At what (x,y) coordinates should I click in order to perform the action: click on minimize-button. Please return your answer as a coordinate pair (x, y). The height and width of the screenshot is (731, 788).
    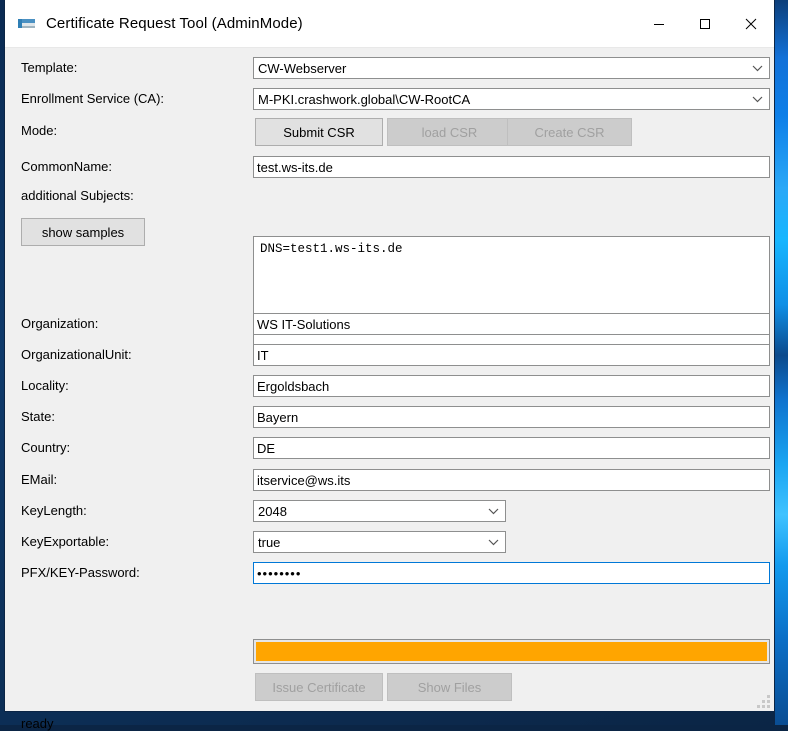
    Looking at the image, I should click on (659, 23).